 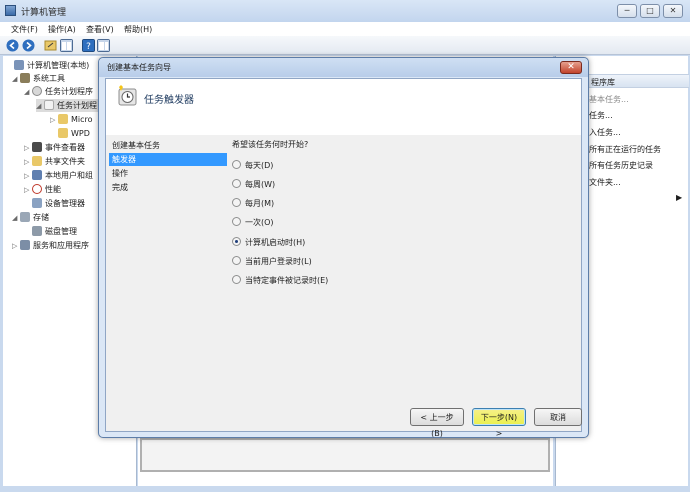 What do you see at coordinates (71, 119) in the screenshot?
I see `tree-item-microsoft: ▷ Micro` at bounding box center [71, 119].